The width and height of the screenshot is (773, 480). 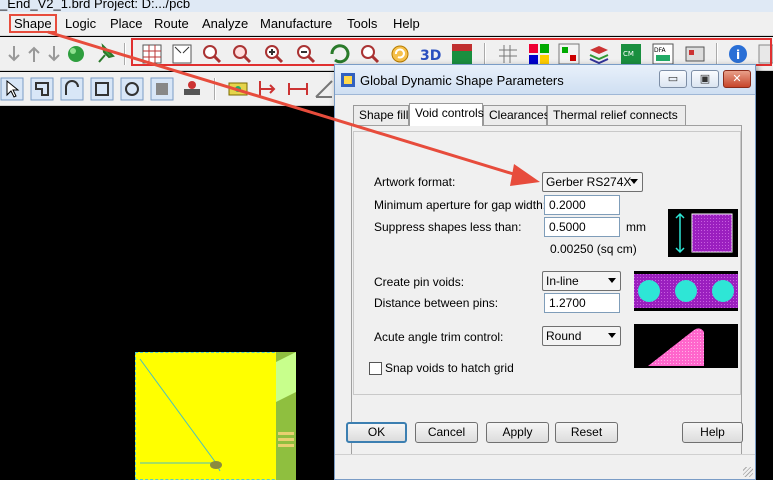 I want to click on shape-manual-void-icon, so click(x=192, y=89).